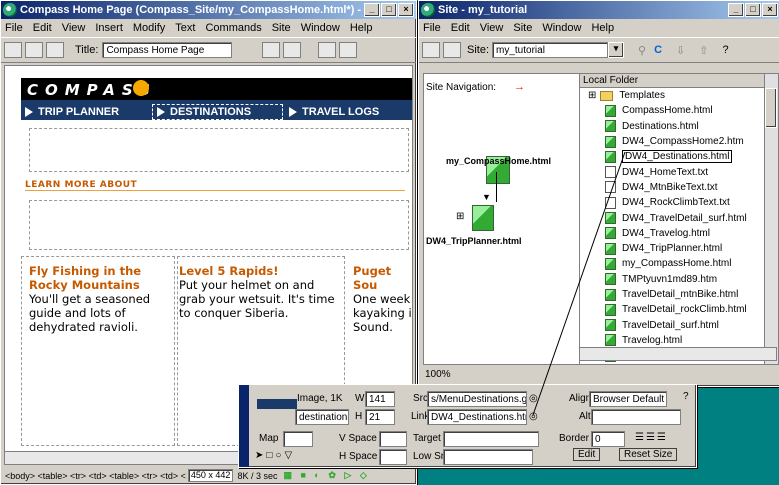 The width and height of the screenshot is (779, 485). What do you see at coordinates (628, 399) in the screenshot?
I see `align-select: Browser Default` at bounding box center [628, 399].